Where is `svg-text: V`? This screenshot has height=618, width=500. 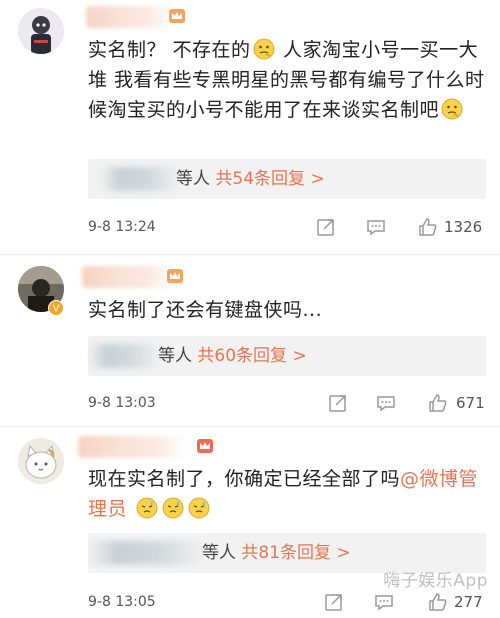
svg-text: V is located at coordinates (56, 309).